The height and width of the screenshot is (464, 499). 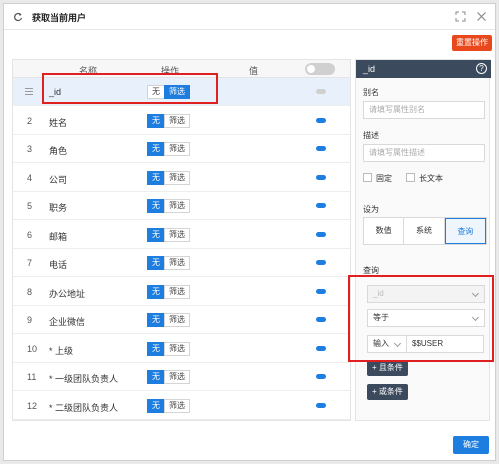 What do you see at coordinates (29, 91) in the screenshot?
I see `drag-handle-icon` at bounding box center [29, 91].